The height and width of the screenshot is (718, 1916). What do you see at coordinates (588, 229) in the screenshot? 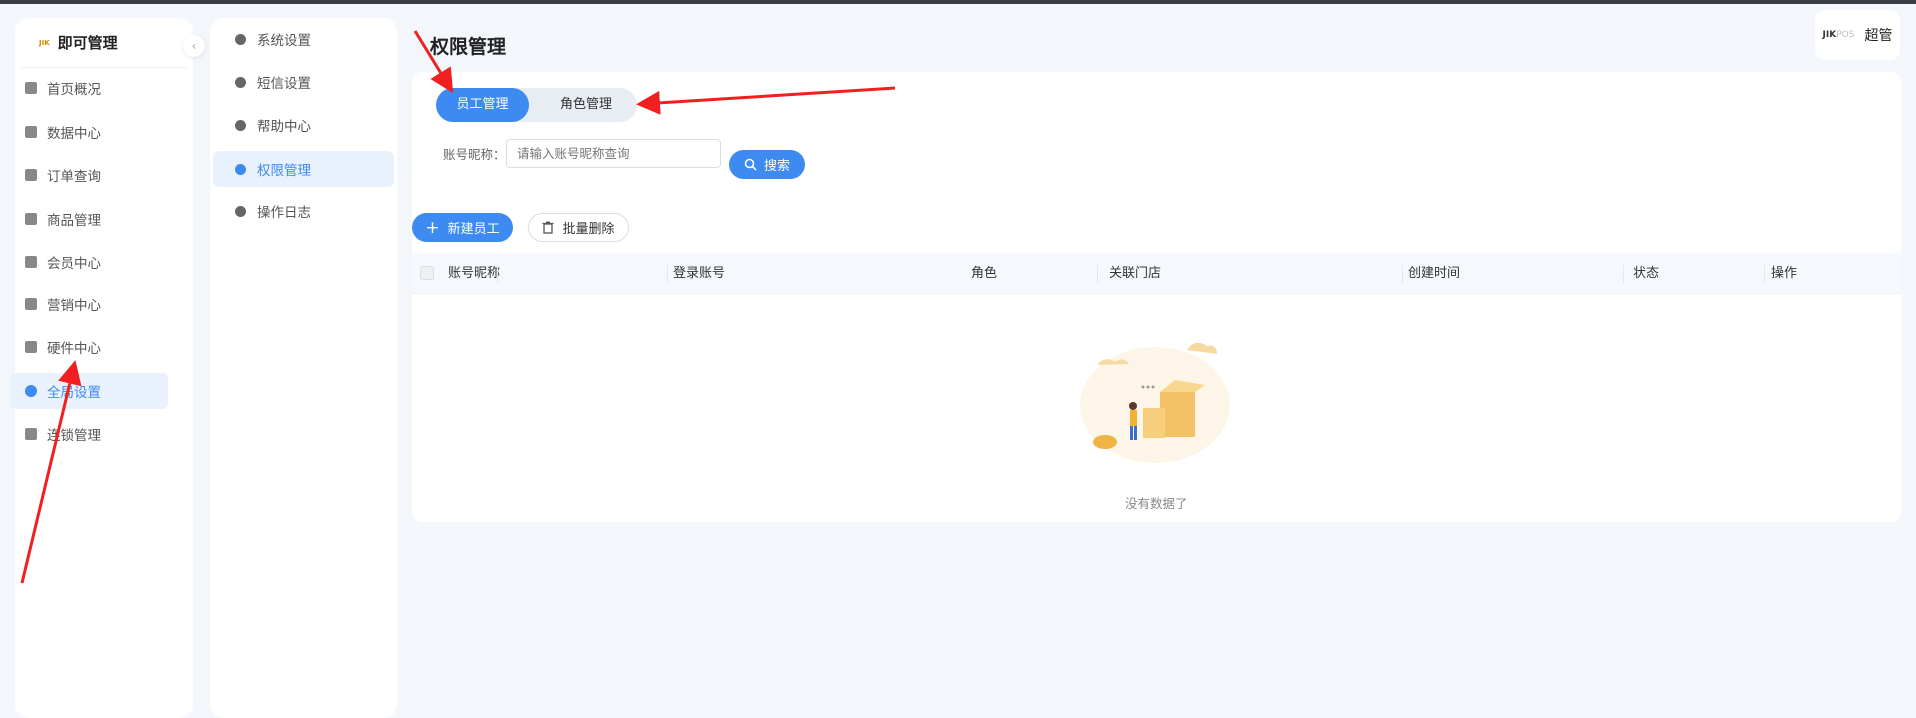
I see `batch-delete-label: 批量删除` at bounding box center [588, 229].